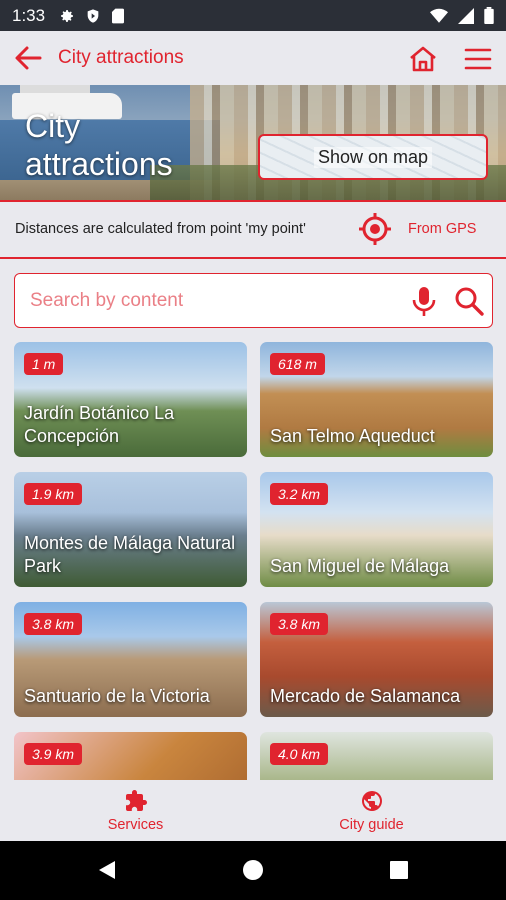 The width and height of the screenshot is (506, 900). What do you see at coordinates (29, 15) in the screenshot?
I see `status-time: 1:33` at bounding box center [29, 15].